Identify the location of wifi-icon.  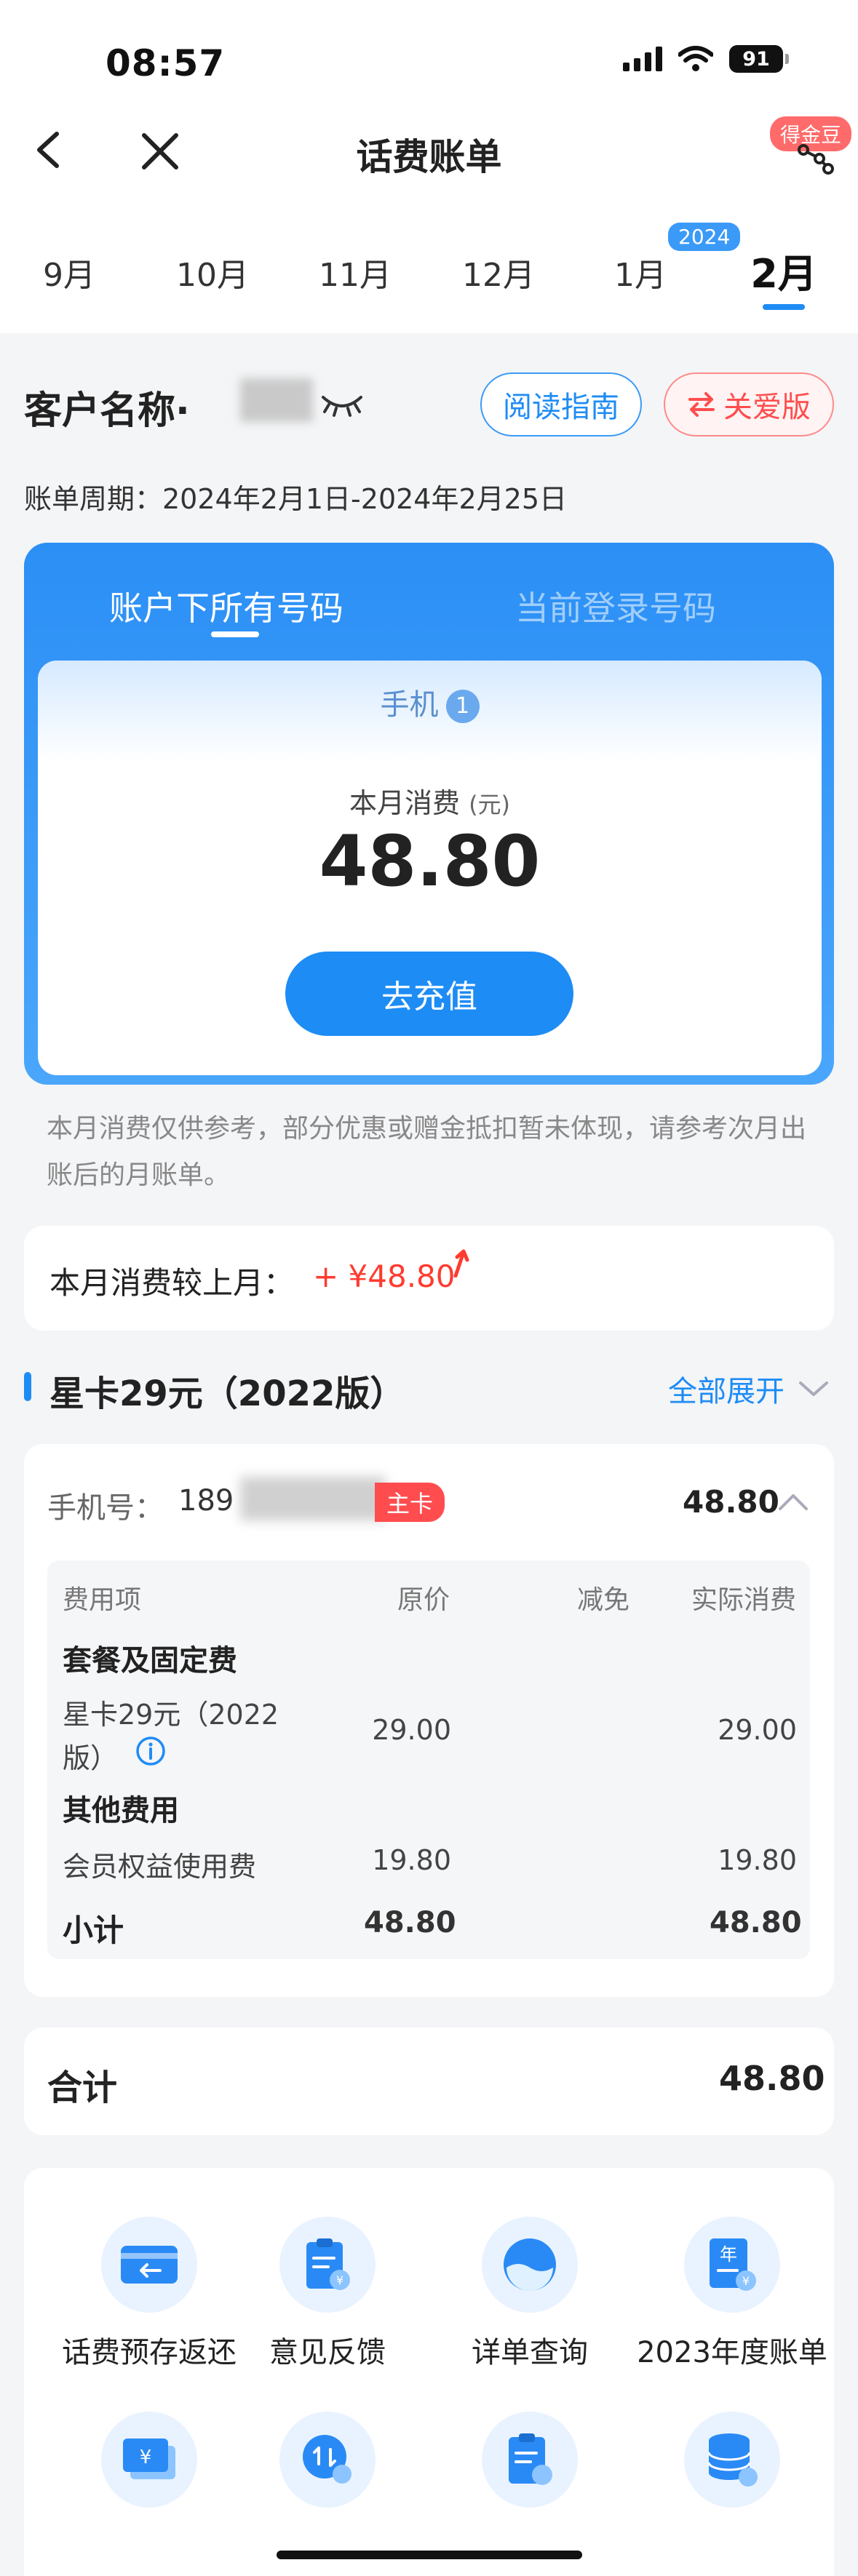
(695, 58).